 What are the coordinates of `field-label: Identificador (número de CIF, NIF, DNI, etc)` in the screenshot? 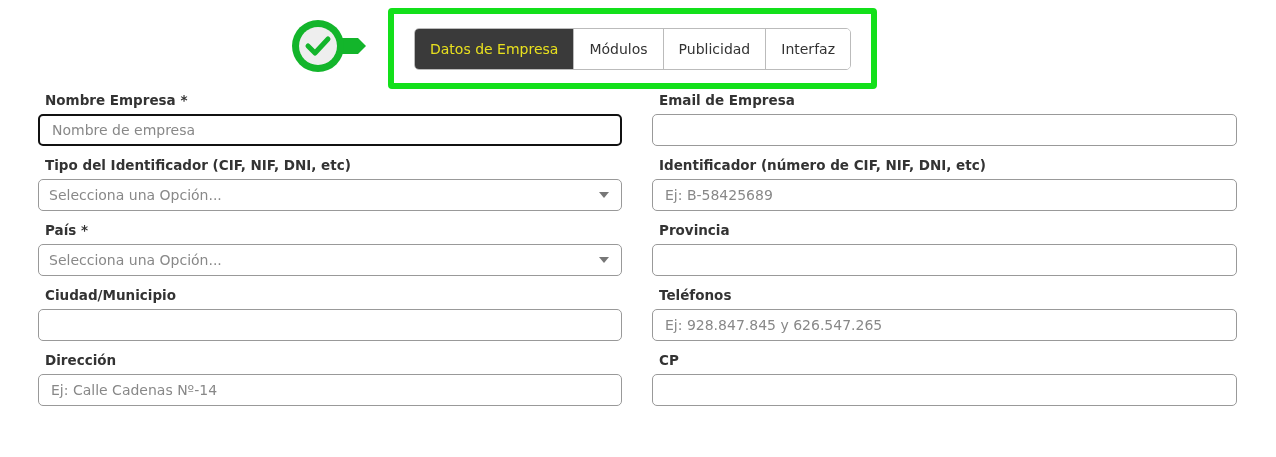 It's located at (822, 165).